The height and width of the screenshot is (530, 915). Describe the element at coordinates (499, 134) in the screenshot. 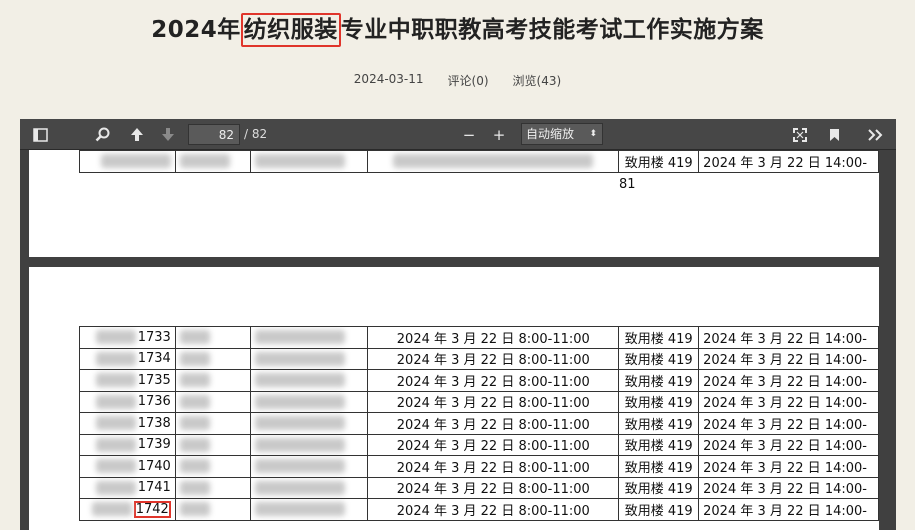

I see `zoom-in-button: +` at that location.